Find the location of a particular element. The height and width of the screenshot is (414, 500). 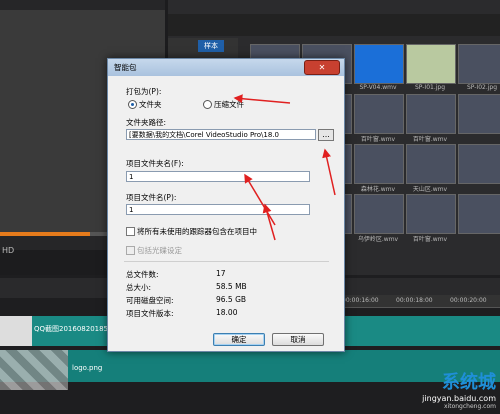

arrow-to-path-field is located at coordinates (329, 172).